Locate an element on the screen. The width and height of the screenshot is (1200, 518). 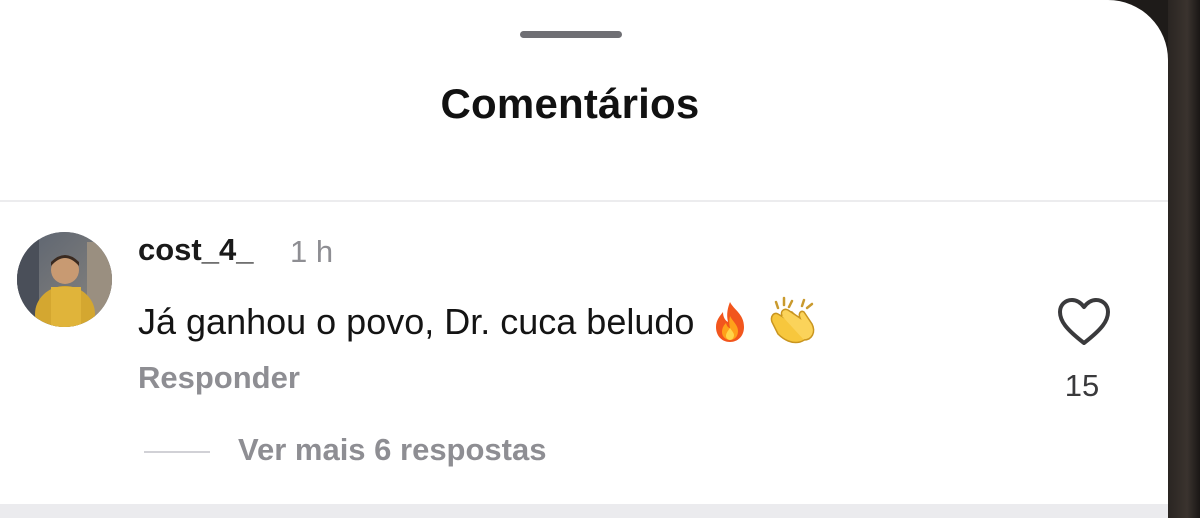
header-divider is located at coordinates (584, 201).